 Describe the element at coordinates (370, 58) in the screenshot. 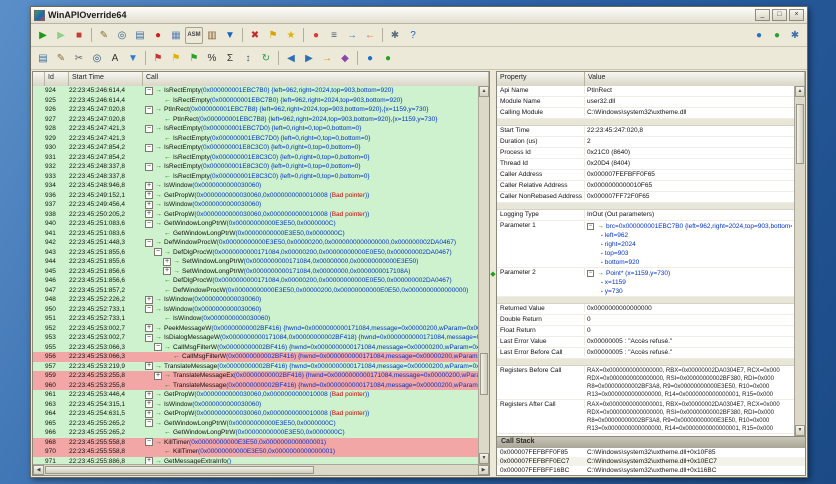

I see `com-monitoring-icon: ●` at that location.